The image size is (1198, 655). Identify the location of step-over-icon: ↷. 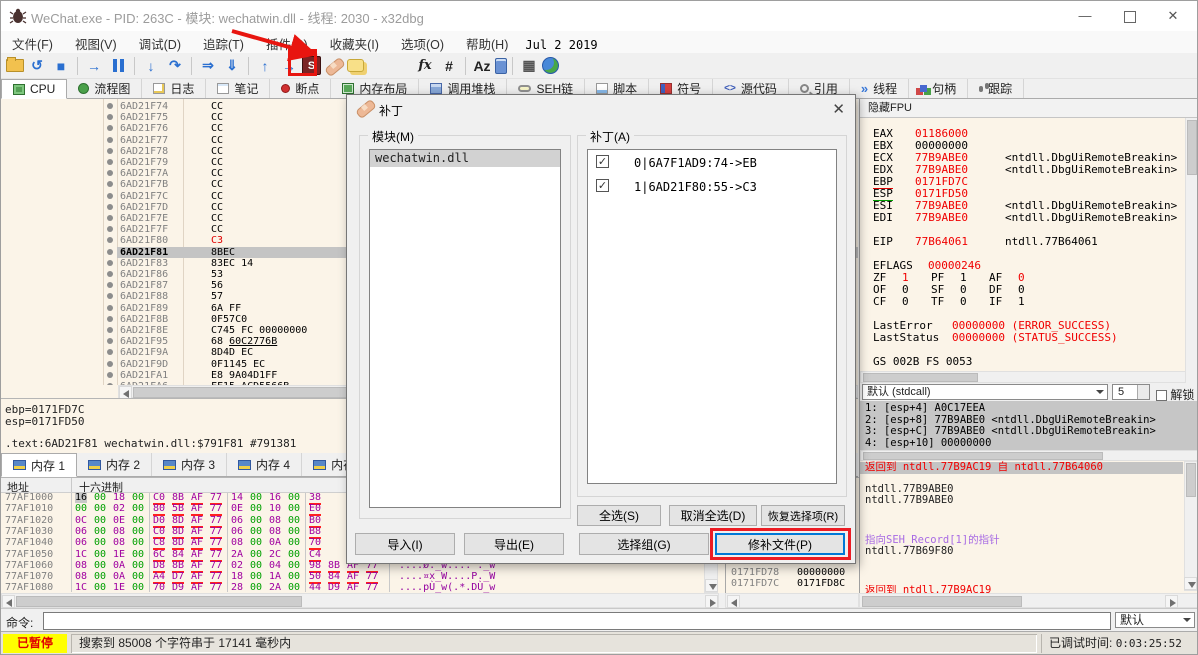
(175, 66).